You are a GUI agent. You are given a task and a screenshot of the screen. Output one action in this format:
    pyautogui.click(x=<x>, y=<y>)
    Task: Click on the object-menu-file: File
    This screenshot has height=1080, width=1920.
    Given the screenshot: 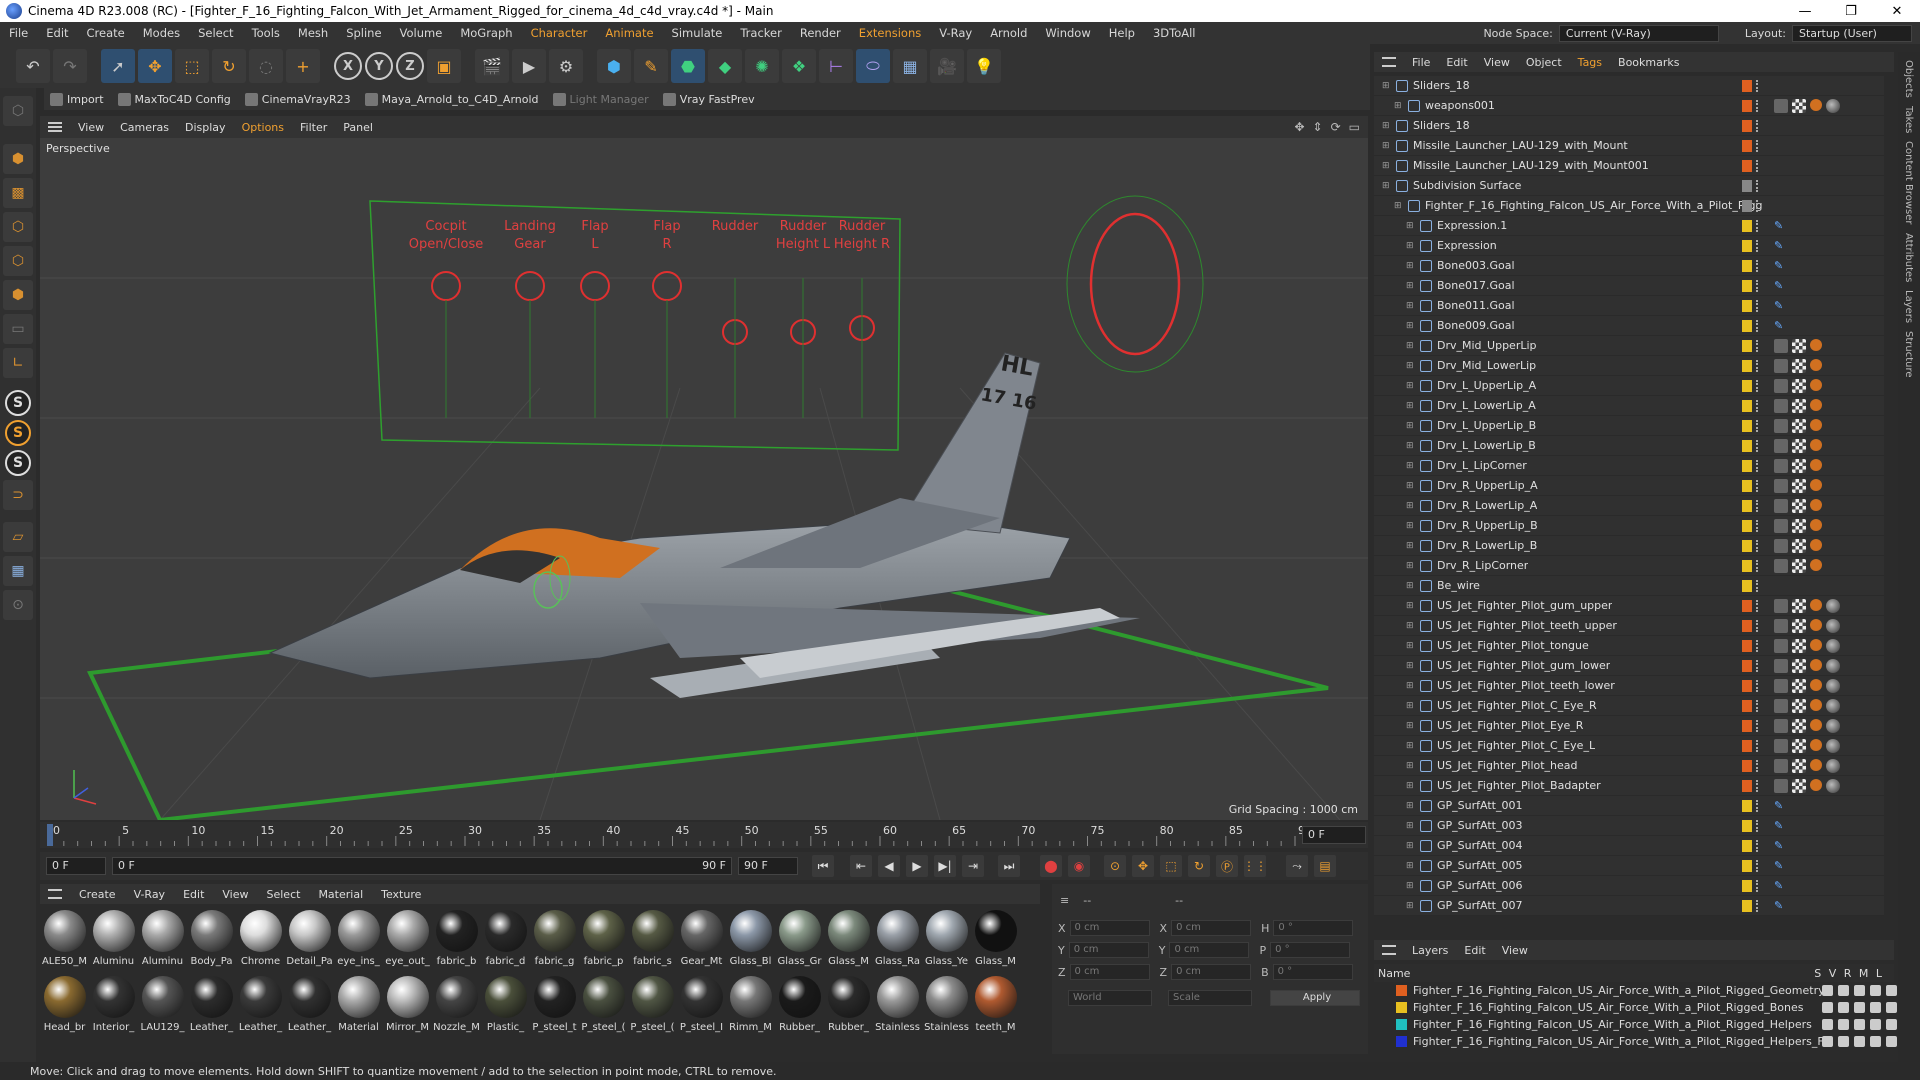 What is the action you would take?
    pyautogui.click(x=1421, y=62)
    